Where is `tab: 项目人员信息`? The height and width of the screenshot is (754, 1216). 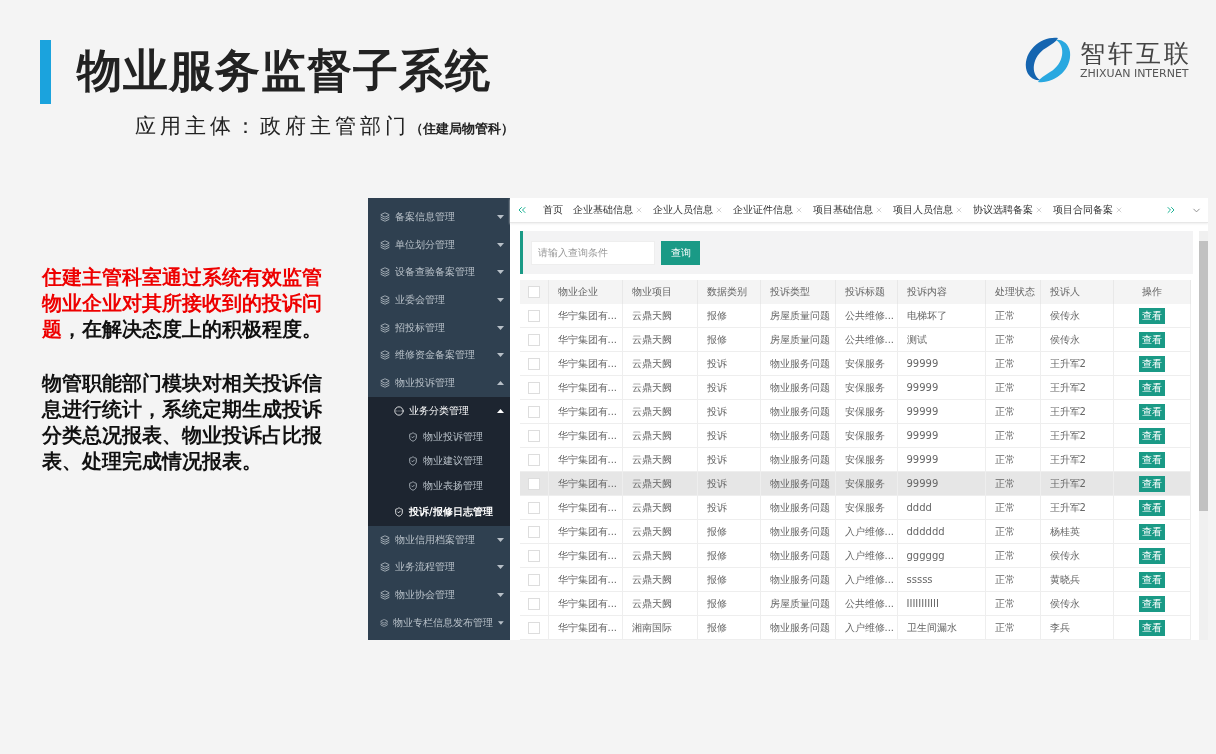 tab: 项目人员信息 is located at coordinates (928, 210).